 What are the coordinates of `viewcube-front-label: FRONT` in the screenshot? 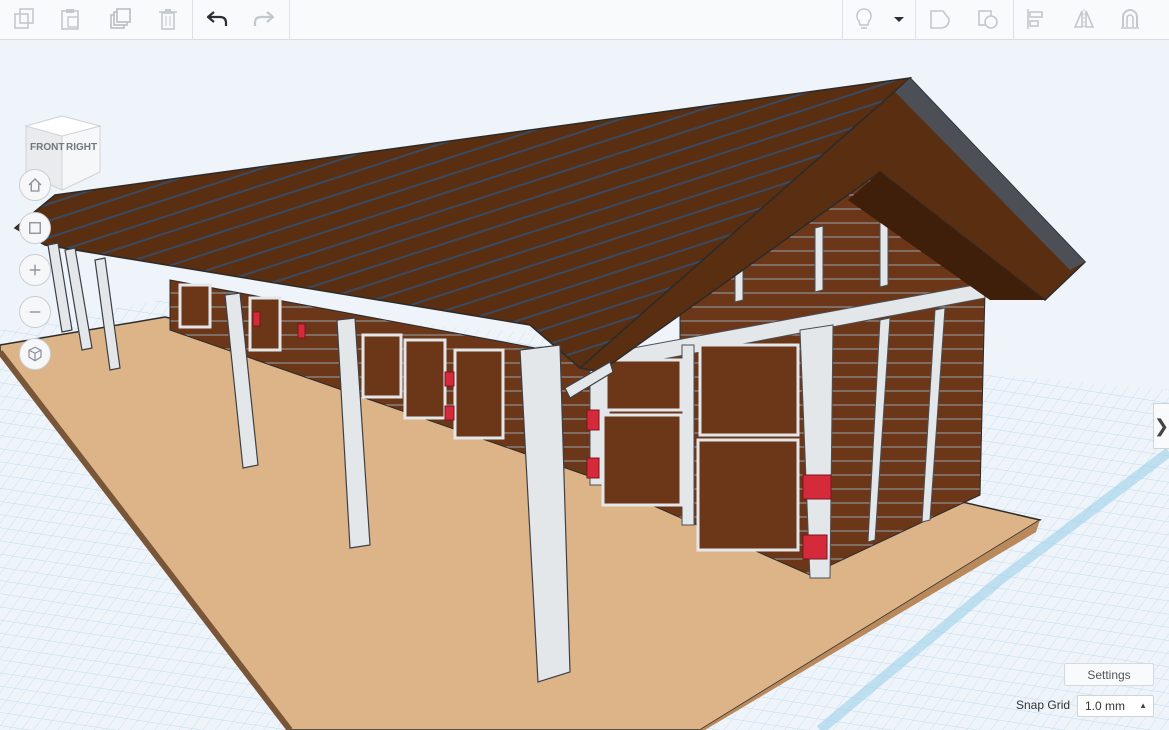 It's located at (47, 147).